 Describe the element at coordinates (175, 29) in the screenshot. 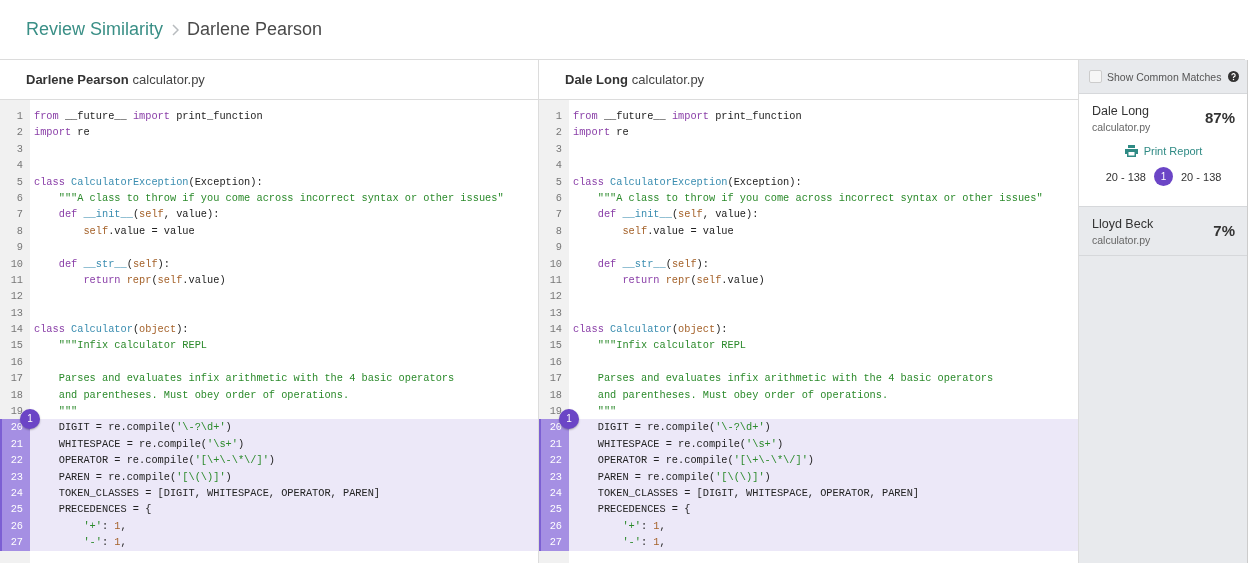

I see `chevron-icon` at that location.